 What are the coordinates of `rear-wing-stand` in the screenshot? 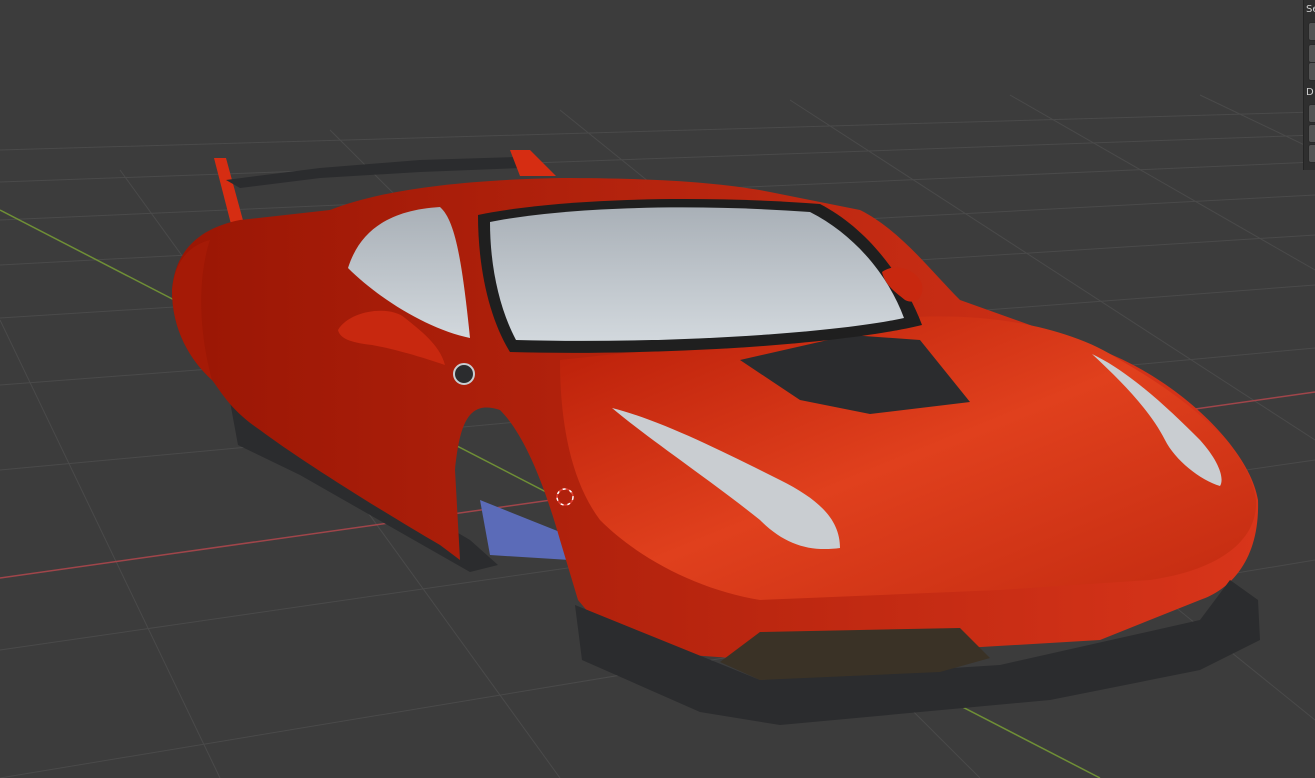 It's located at (229, 193).